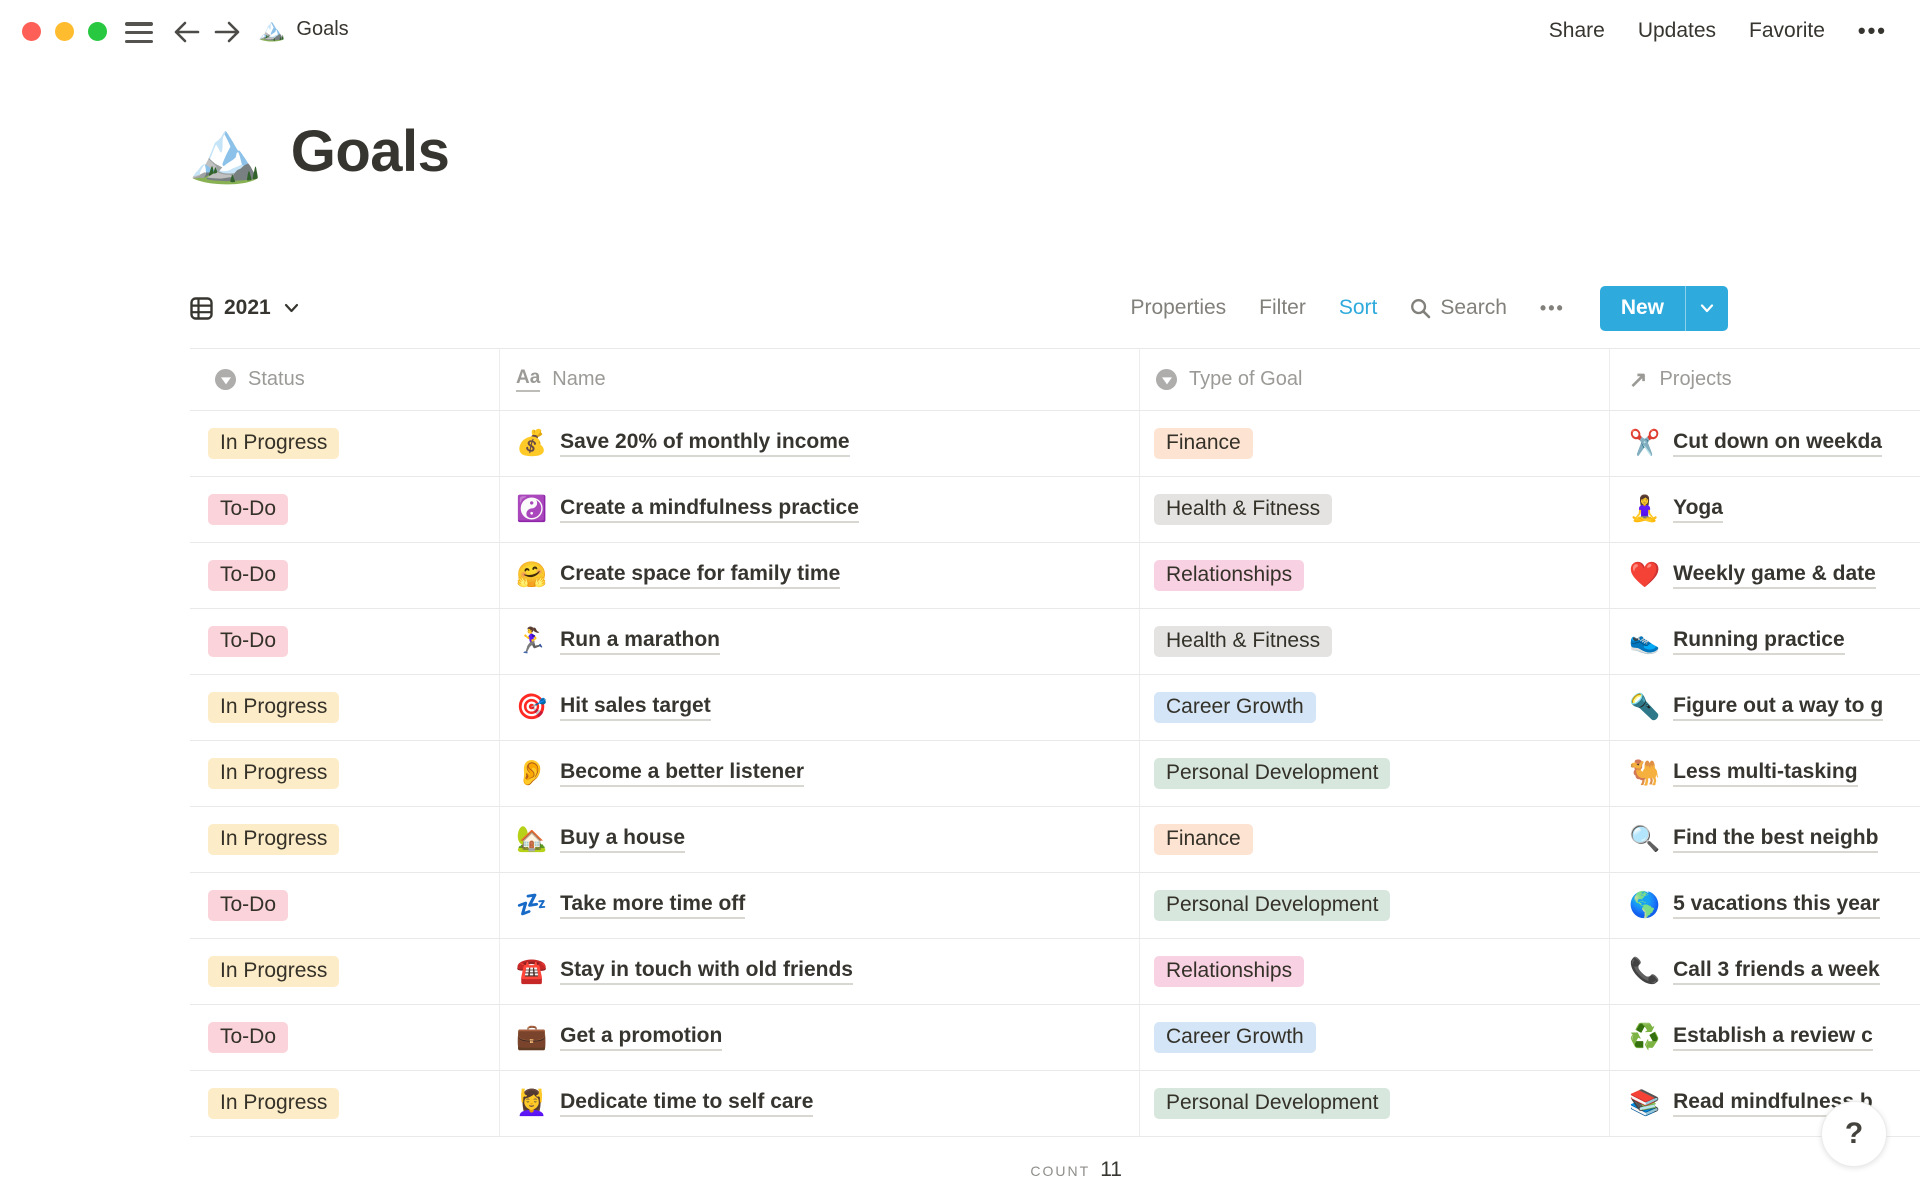 The image size is (1920, 1200). What do you see at coordinates (820, 773) in the screenshot?
I see `name-cell: 👂 Become a better listener` at bounding box center [820, 773].